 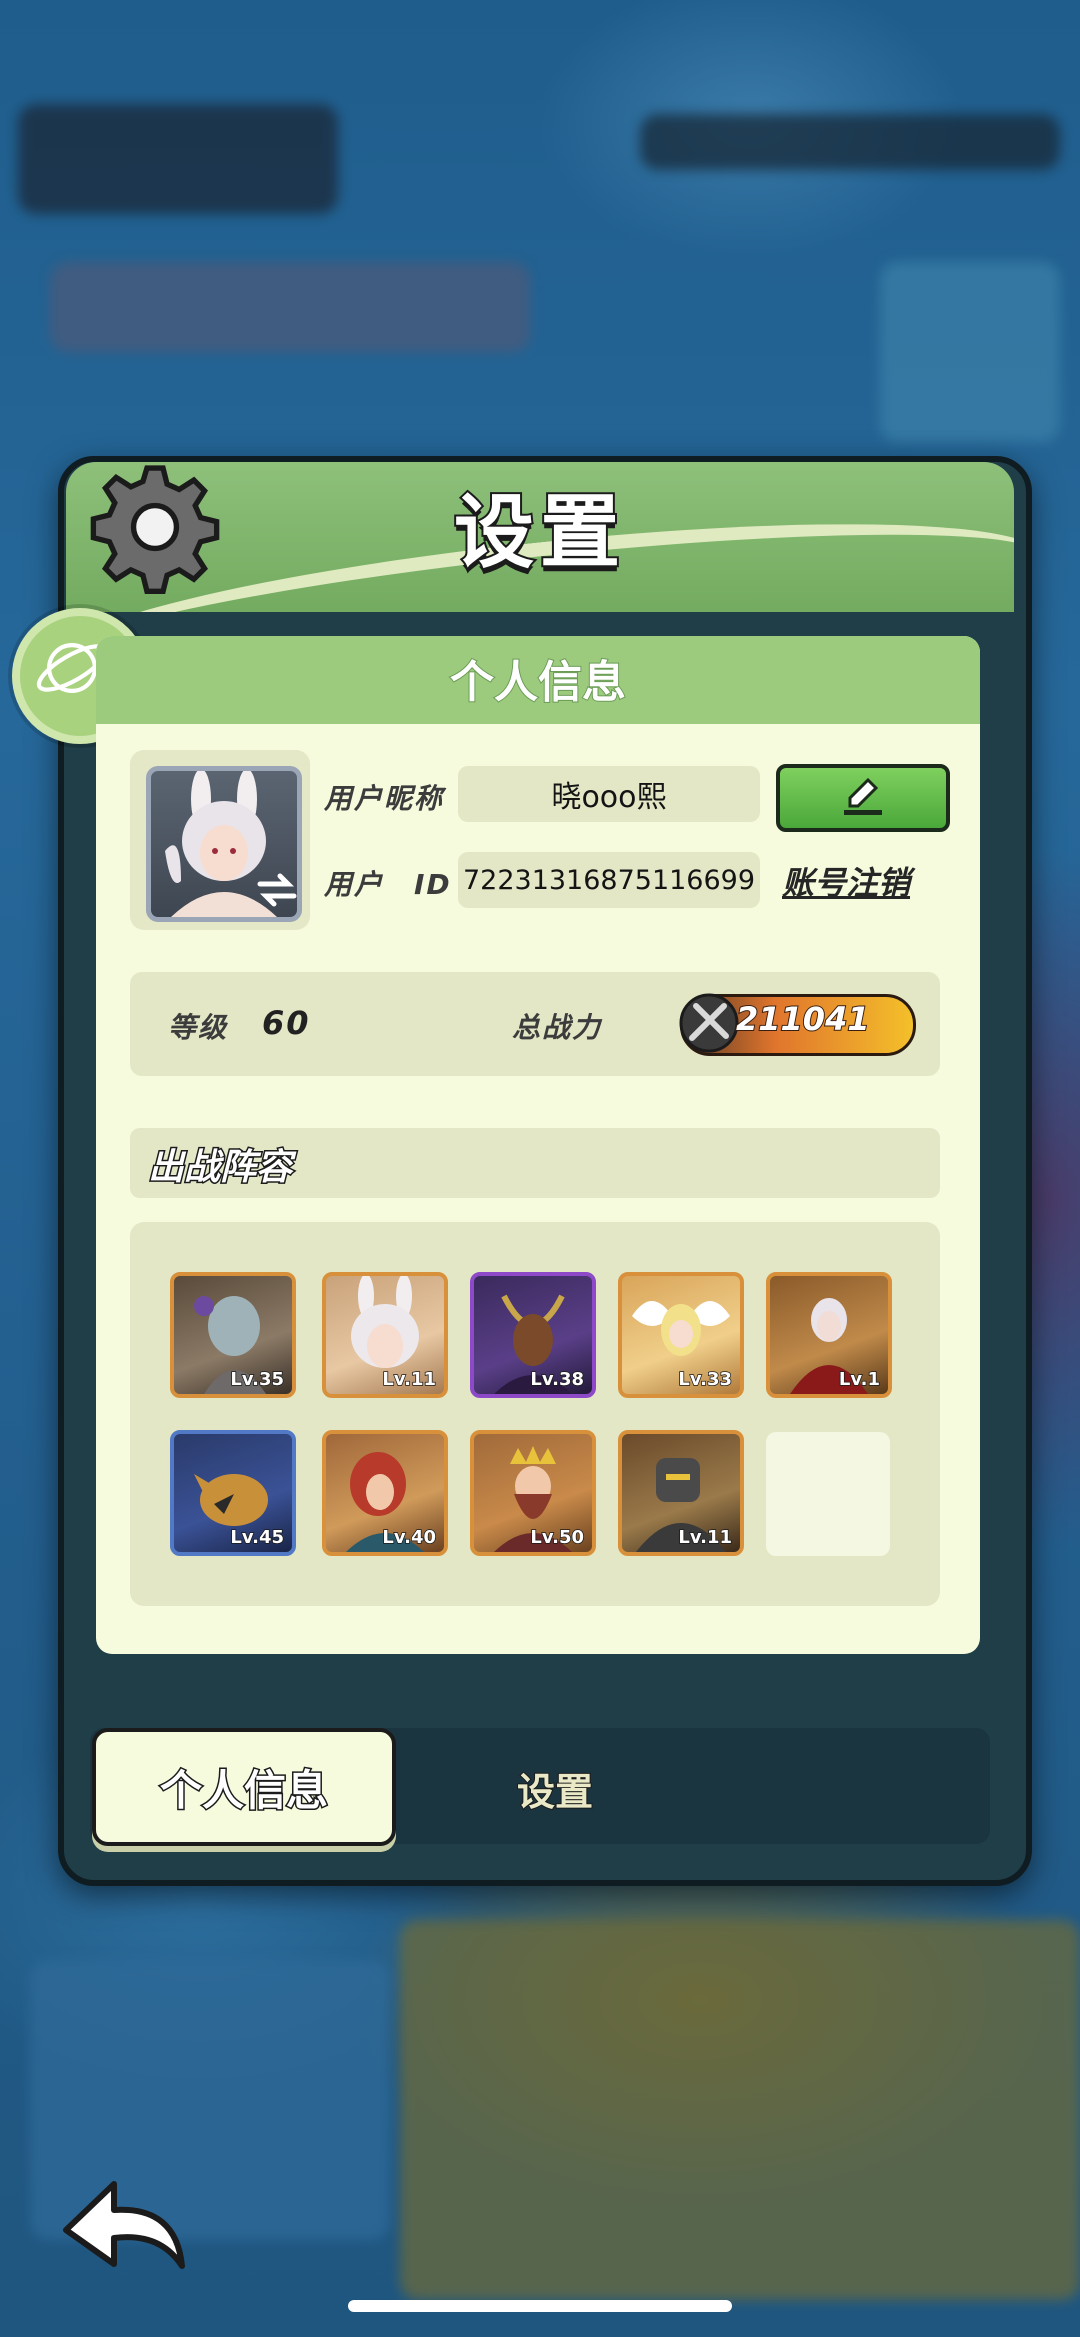 What do you see at coordinates (155, 529) in the screenshot?
I see `gear-icon` at bounding box center [155, 529].